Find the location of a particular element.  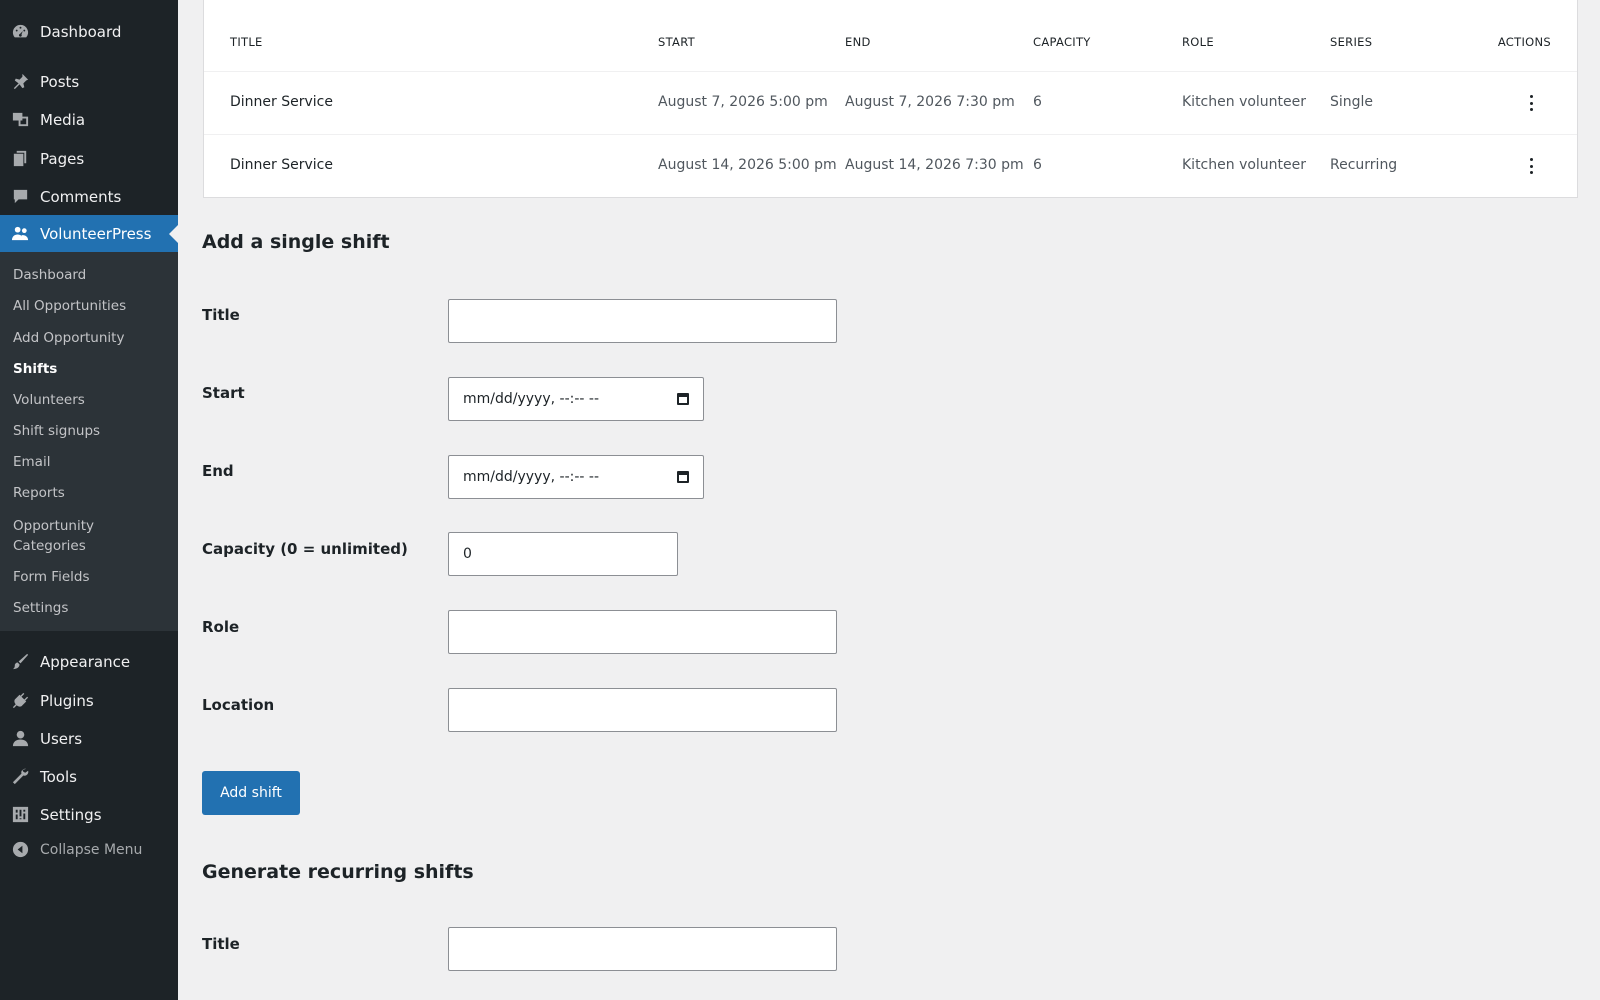

add-shift-button: Add shift is located at coordinates (251, 793).